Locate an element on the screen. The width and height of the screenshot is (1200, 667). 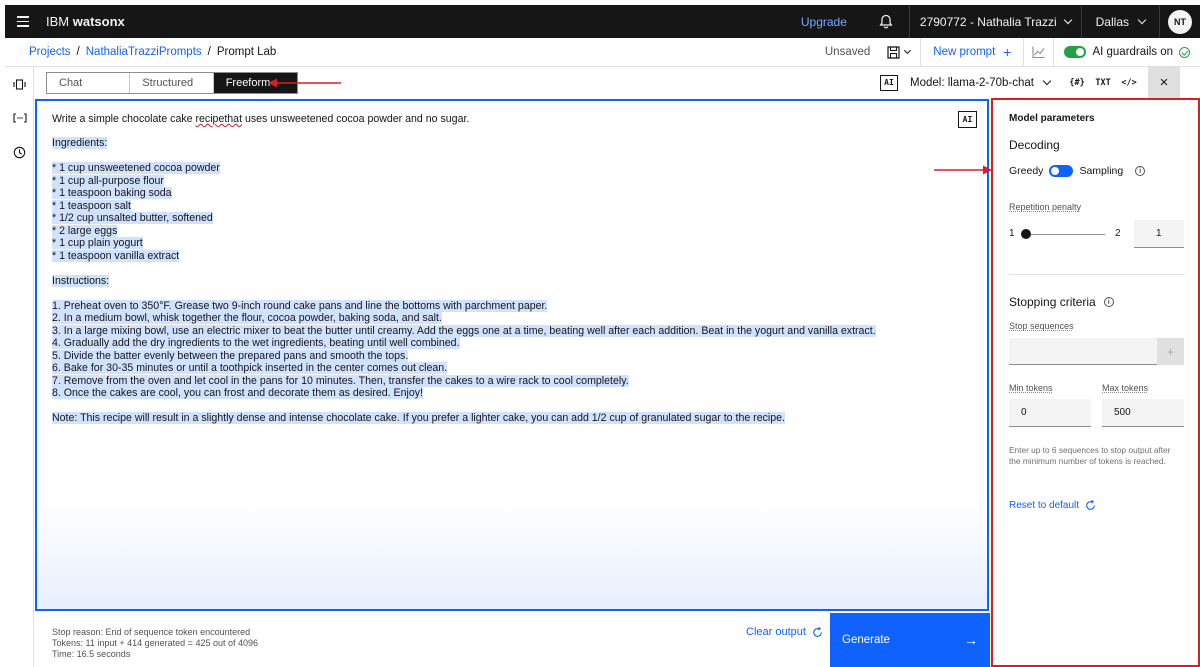
brand-logo: IBM watsonx is located at coordinates (85, 21).